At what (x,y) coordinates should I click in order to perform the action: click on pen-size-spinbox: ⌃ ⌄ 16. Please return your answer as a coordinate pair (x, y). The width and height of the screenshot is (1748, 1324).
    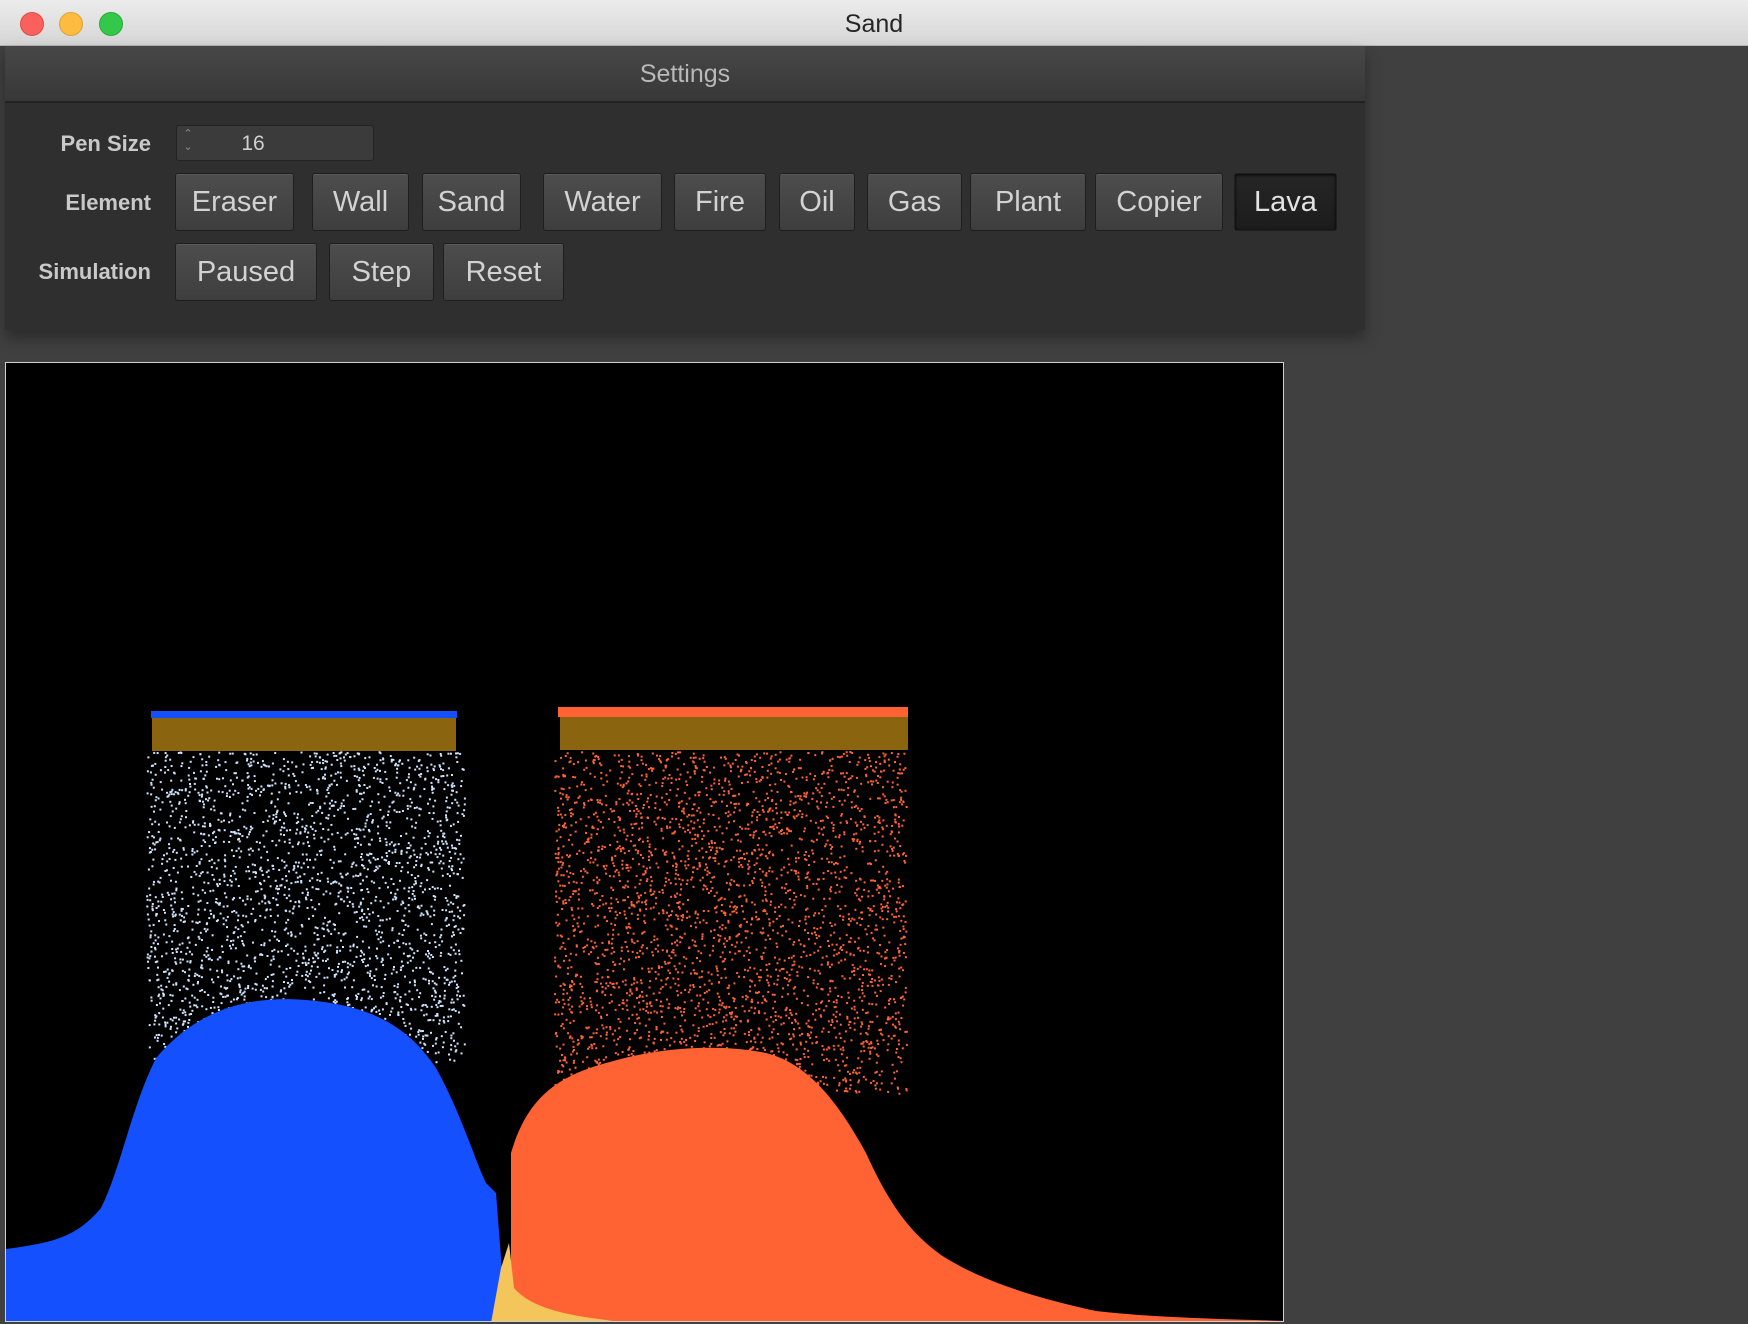
    Looking at the image, I should click on (275, 143).